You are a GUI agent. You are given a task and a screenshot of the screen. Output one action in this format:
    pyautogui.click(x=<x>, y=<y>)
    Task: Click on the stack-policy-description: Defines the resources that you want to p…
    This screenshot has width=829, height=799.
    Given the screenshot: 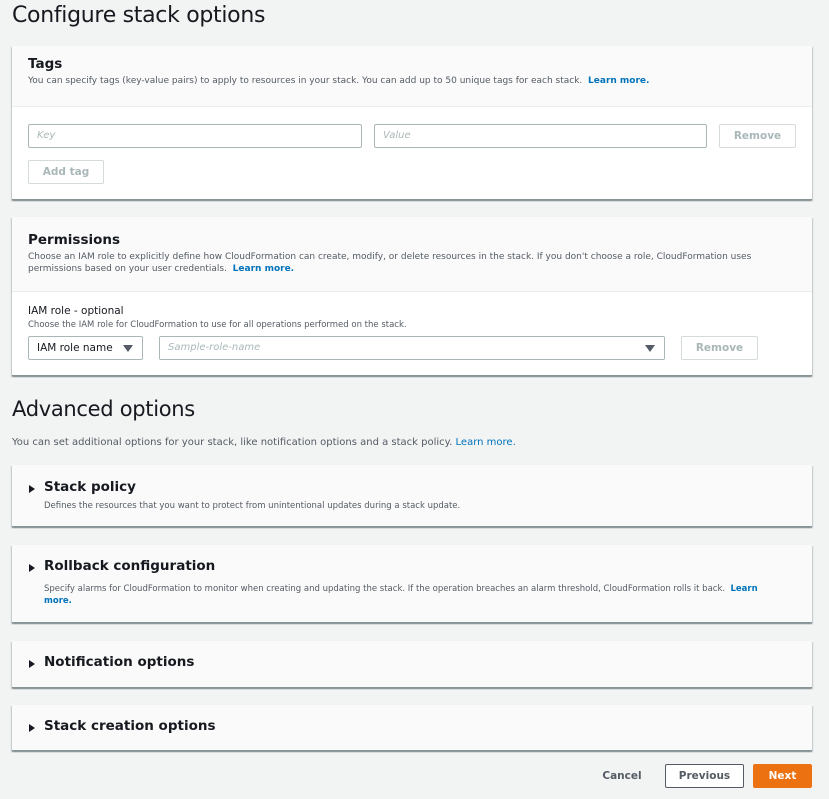 What is the action you would take?
    pyautogui.click(x=252, y=506)
    